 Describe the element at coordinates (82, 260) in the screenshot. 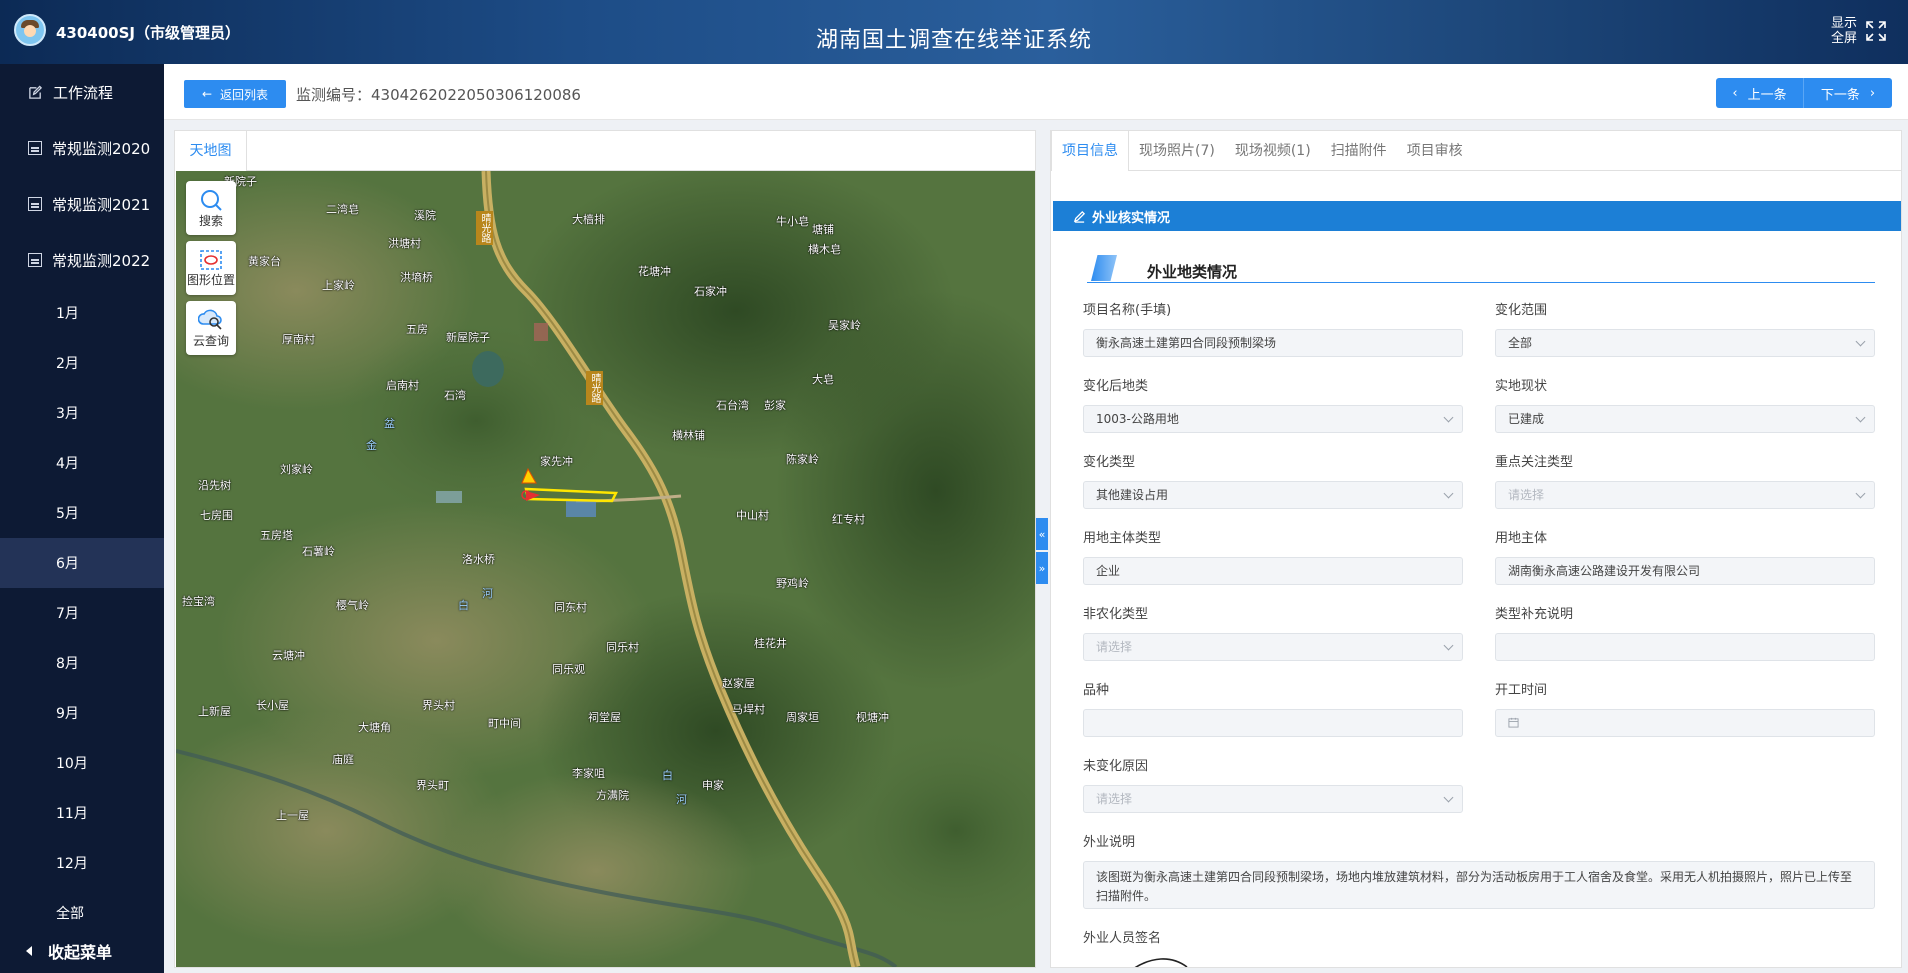

I see `sidebar-item-monitor-2022: 常规监测2022` at that location.